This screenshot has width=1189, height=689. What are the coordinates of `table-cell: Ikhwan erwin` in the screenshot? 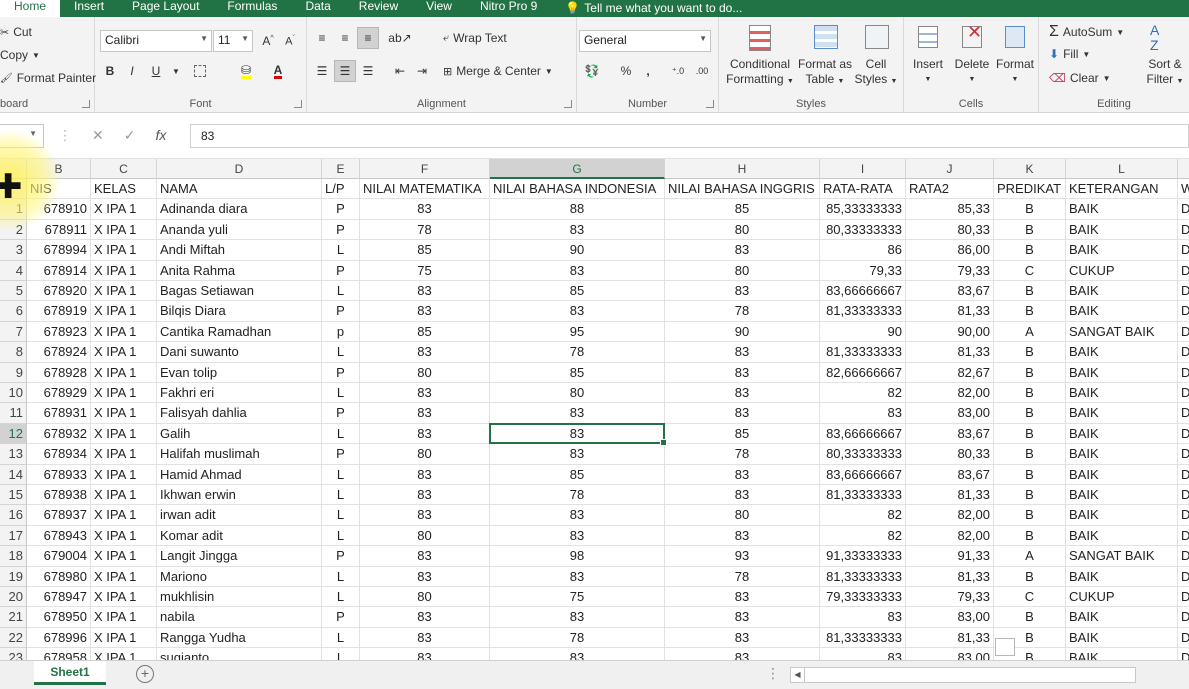 It's located at (239, 495).